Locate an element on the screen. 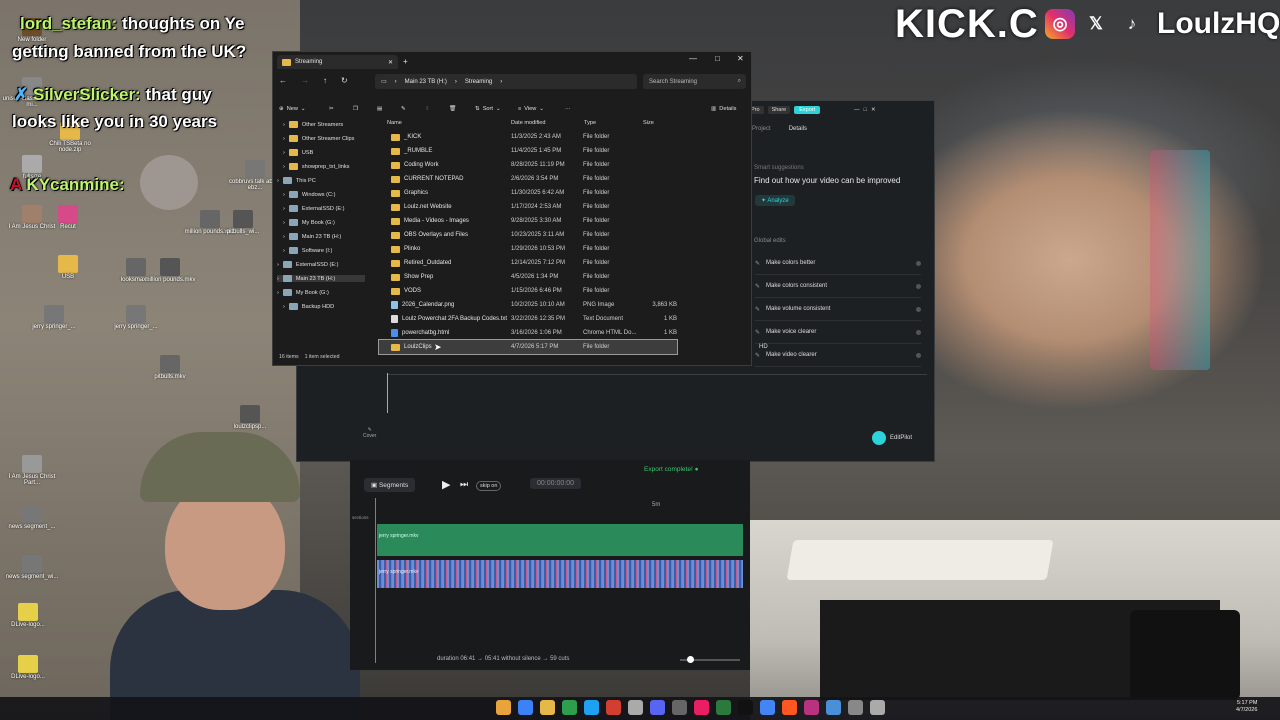 This screenshot has width=1280, height=720. column-size: Size is located at coordinates (648, 123).